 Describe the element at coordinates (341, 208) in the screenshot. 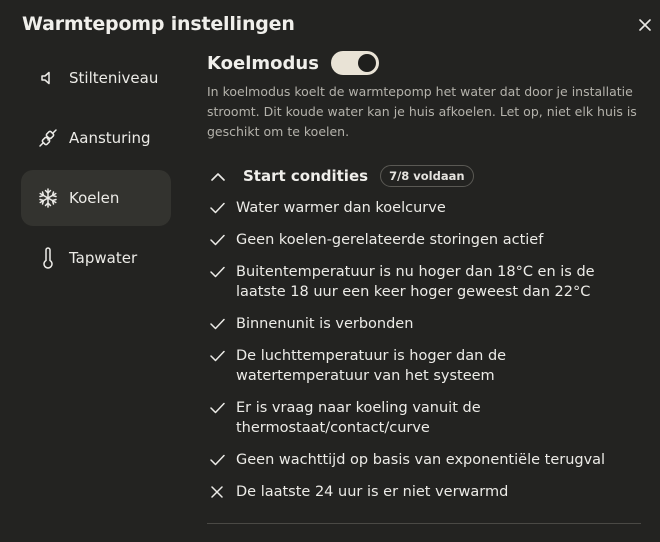

I see `condition-text: Water warmer dan koelcurve` at that location.